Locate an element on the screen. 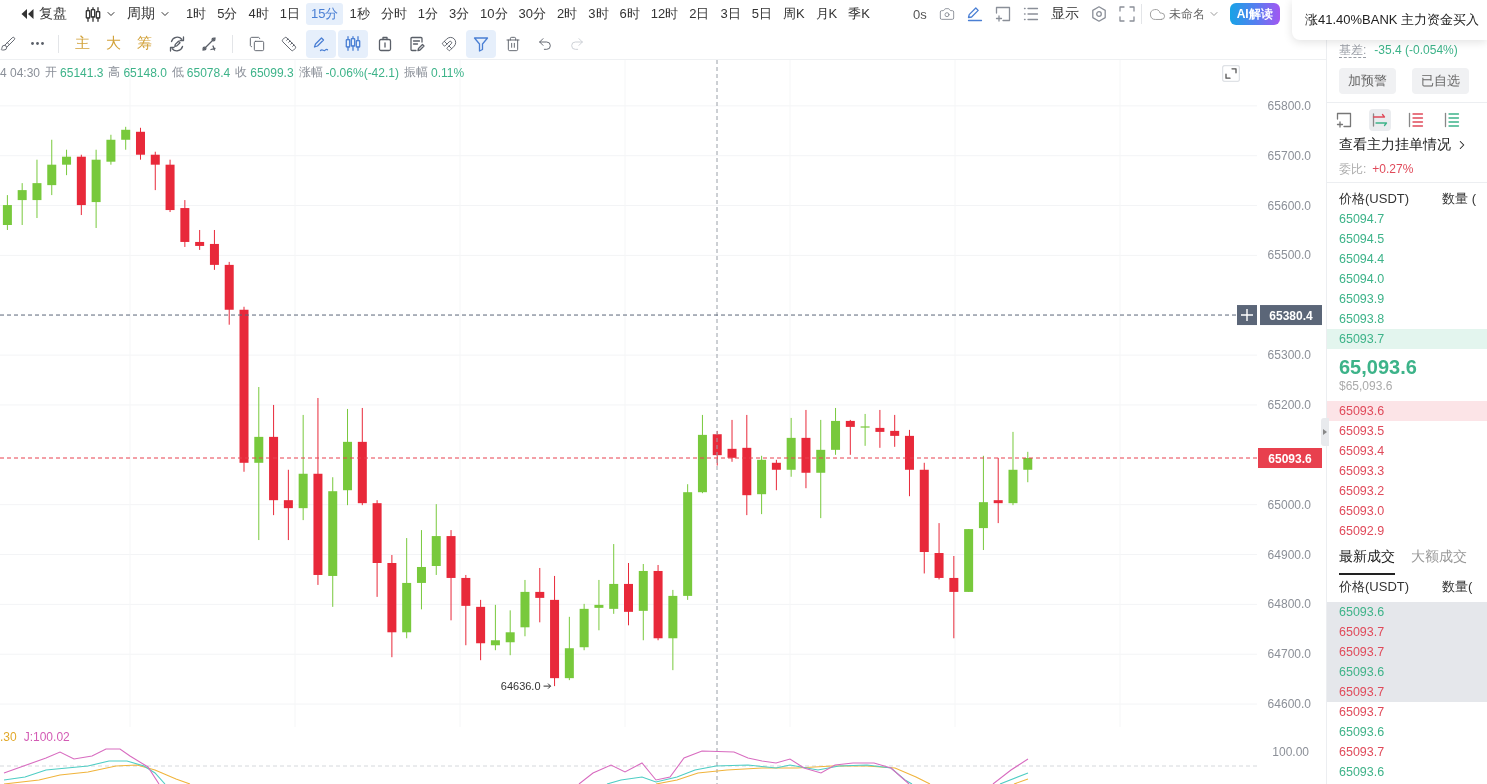 The height and width of the screenshot is (784, 1487). period-dropdown: 周期 is located at coordinates (149, 14).